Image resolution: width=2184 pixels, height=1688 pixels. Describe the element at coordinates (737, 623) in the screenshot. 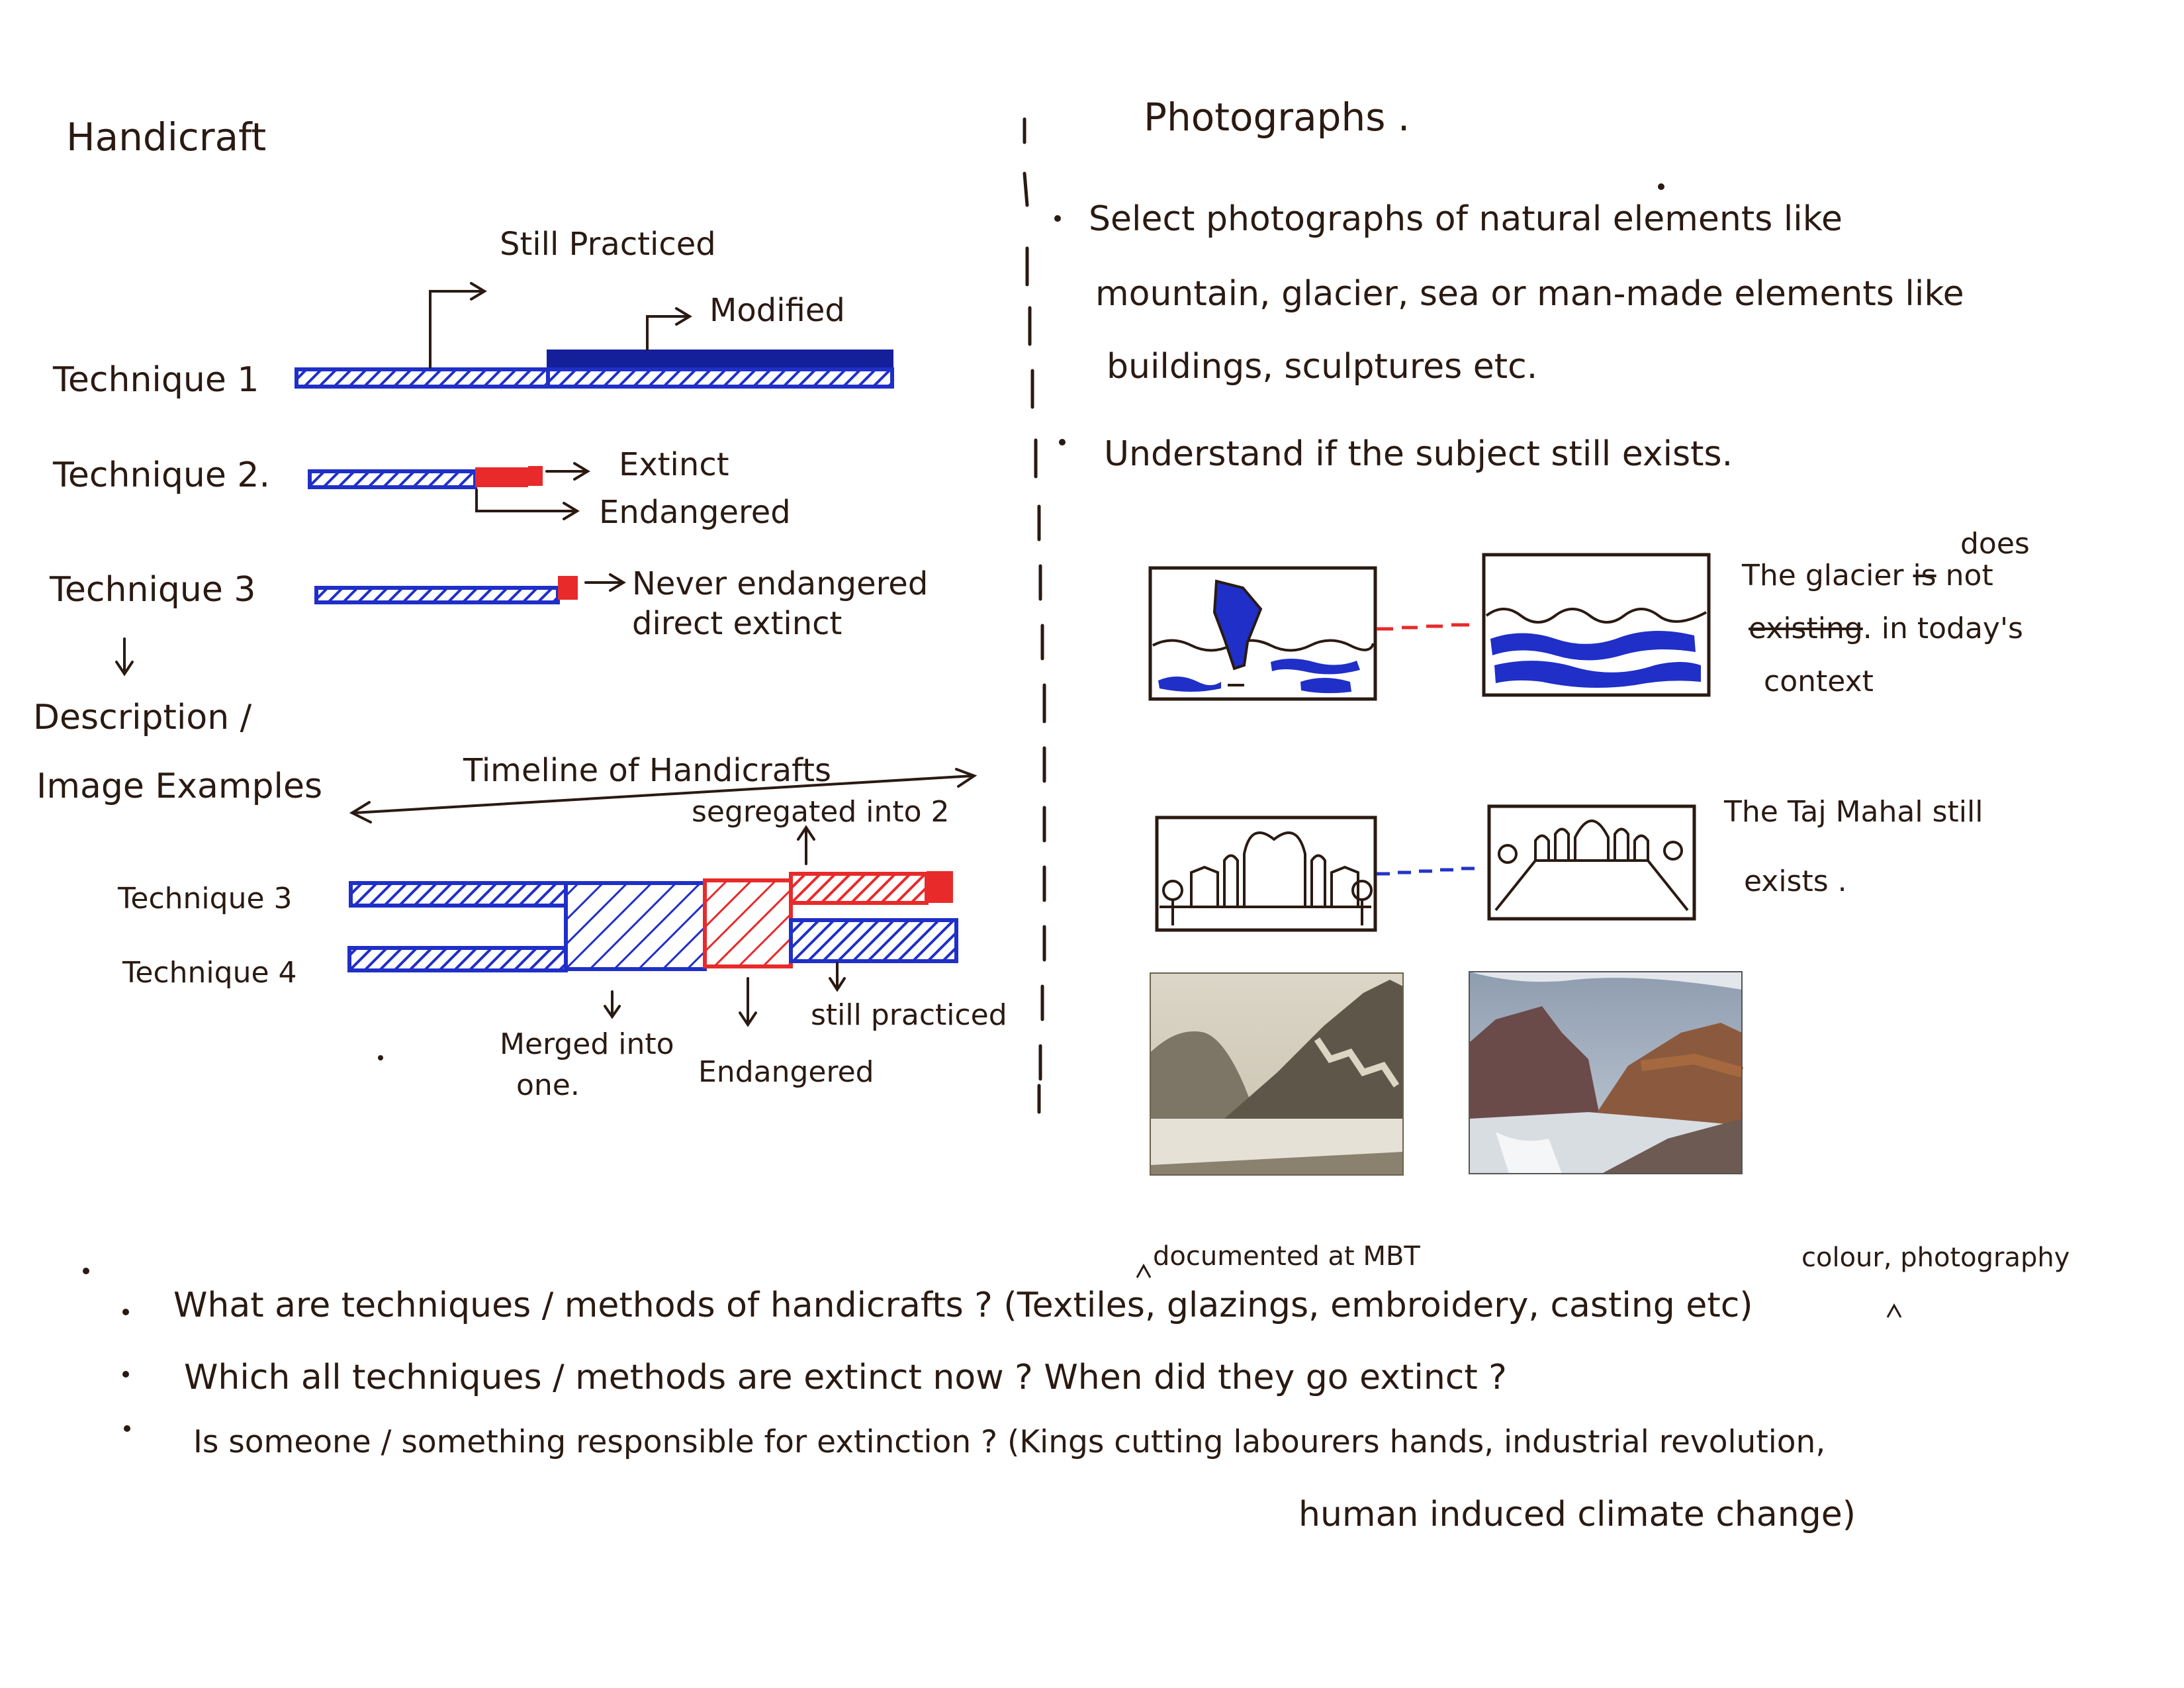

I see `direct-extinct-label: direct extinct` at that location.